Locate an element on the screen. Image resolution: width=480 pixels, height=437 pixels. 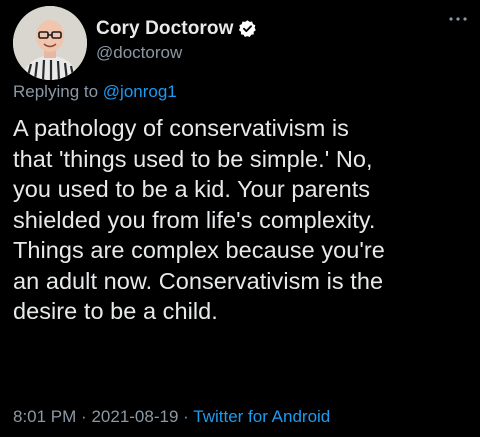
author-names: Cory Doctorow @doctorow is located at coordinates (176, 40).